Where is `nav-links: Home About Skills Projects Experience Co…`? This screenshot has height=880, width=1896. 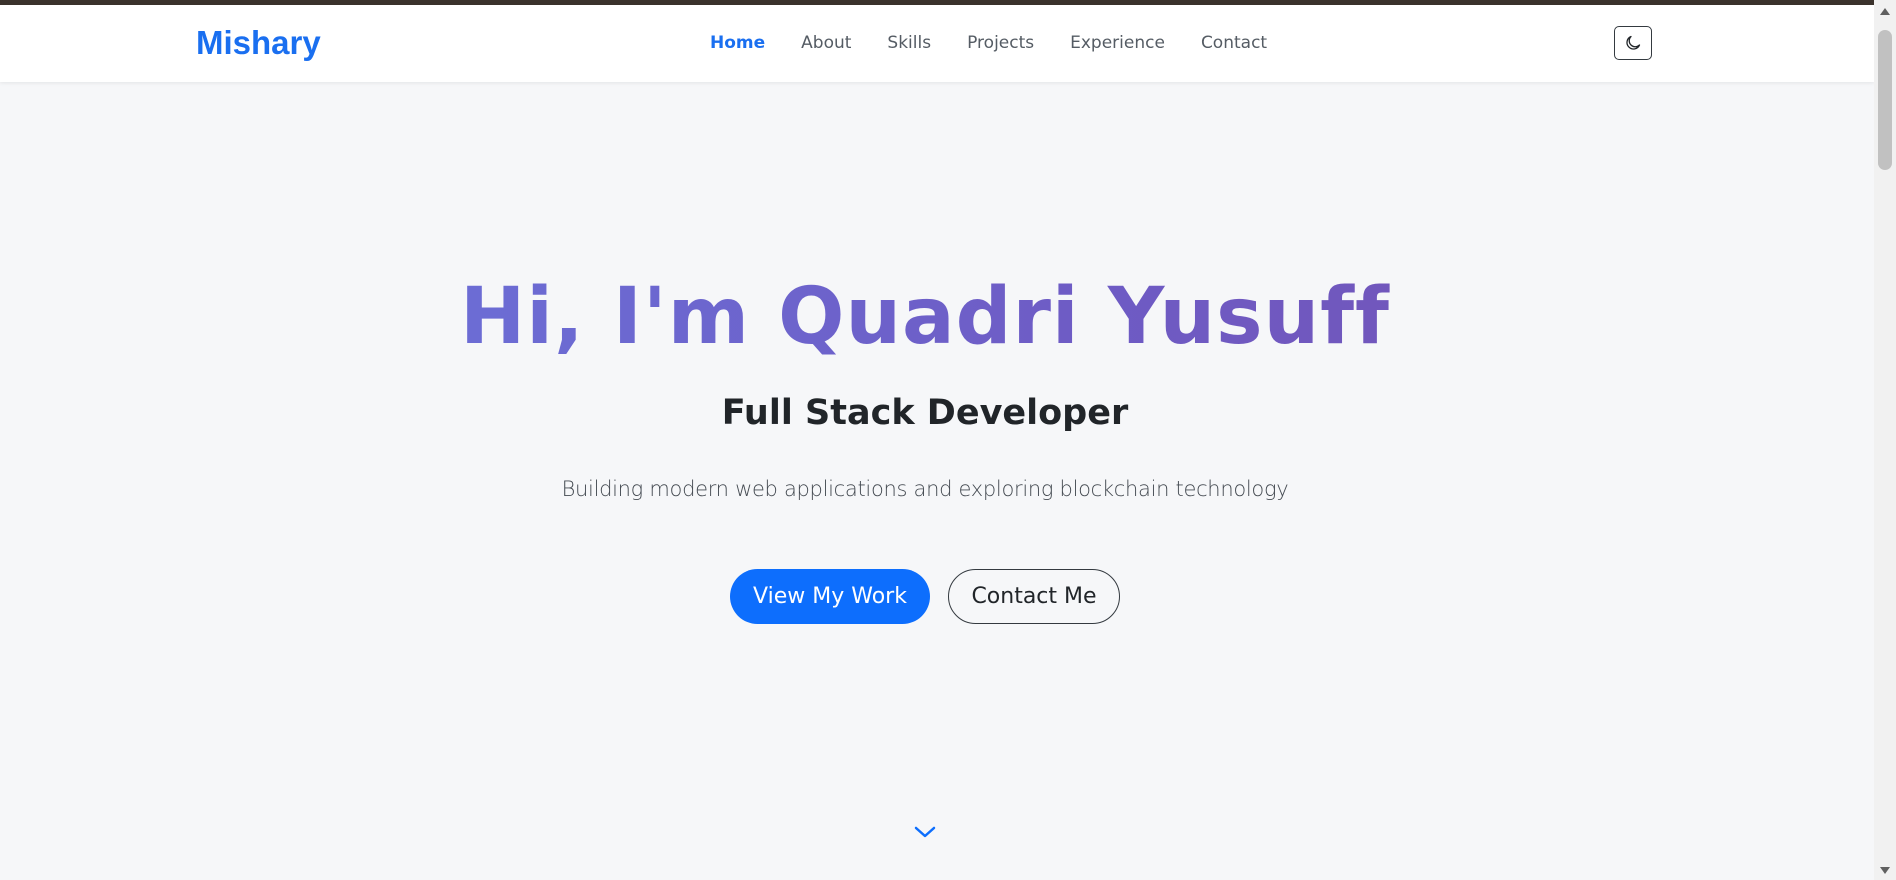 nav-links: Home About Skills Projects Experience Co… is located at coordinates (1006, 43).